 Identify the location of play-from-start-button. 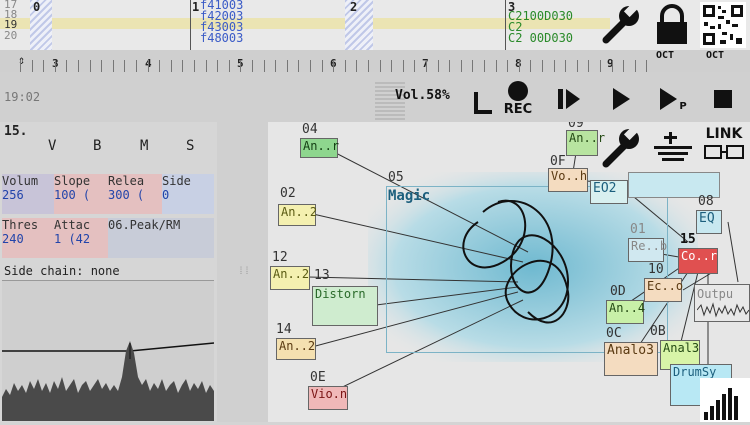
(569, 99).